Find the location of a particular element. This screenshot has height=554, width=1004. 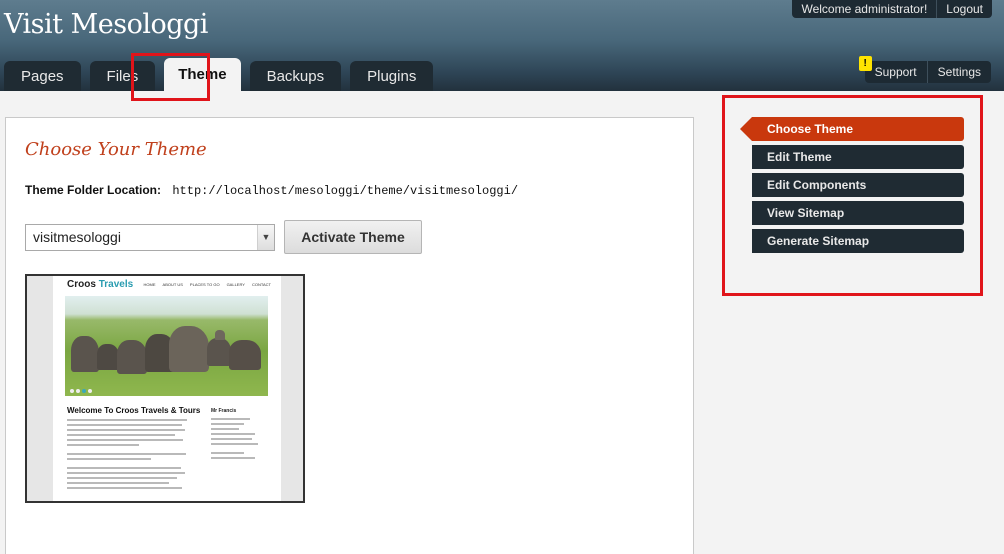

main-tabs: Pages Files Theme Backups Plugins is located at coordinates (223, 74).